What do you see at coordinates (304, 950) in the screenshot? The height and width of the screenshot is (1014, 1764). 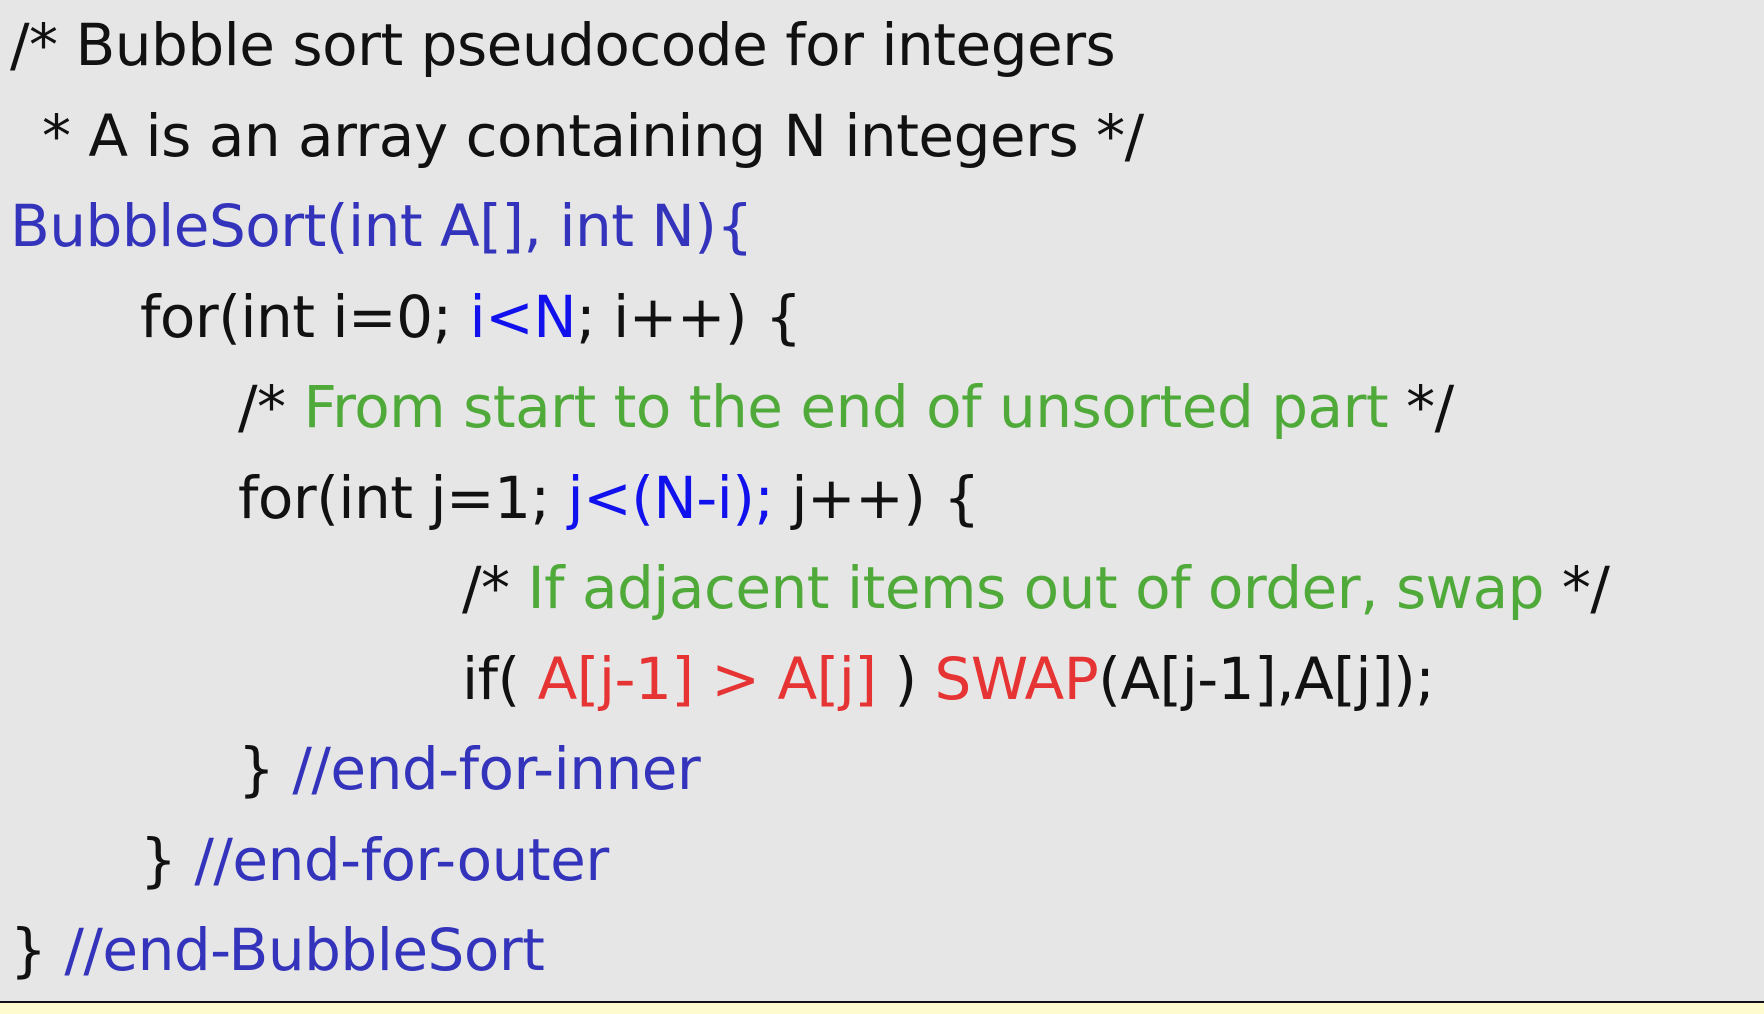 I see `code-token: //end-BubbleSort` at bounding box center [304, 950].